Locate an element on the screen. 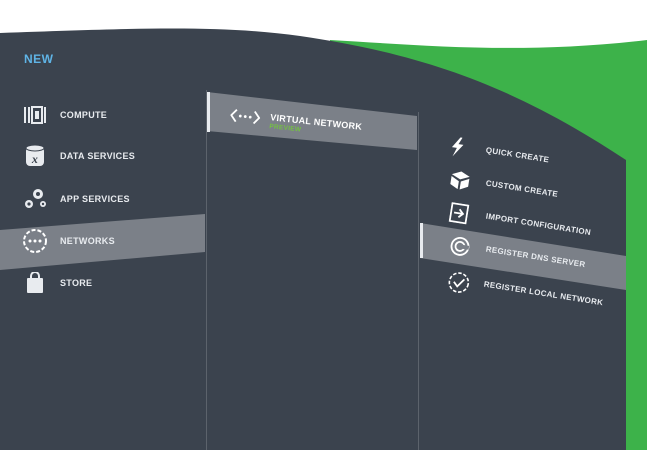 This screenshot has height=450, width=647. nav-item-store: STORE is located at coordinates (102, 283).